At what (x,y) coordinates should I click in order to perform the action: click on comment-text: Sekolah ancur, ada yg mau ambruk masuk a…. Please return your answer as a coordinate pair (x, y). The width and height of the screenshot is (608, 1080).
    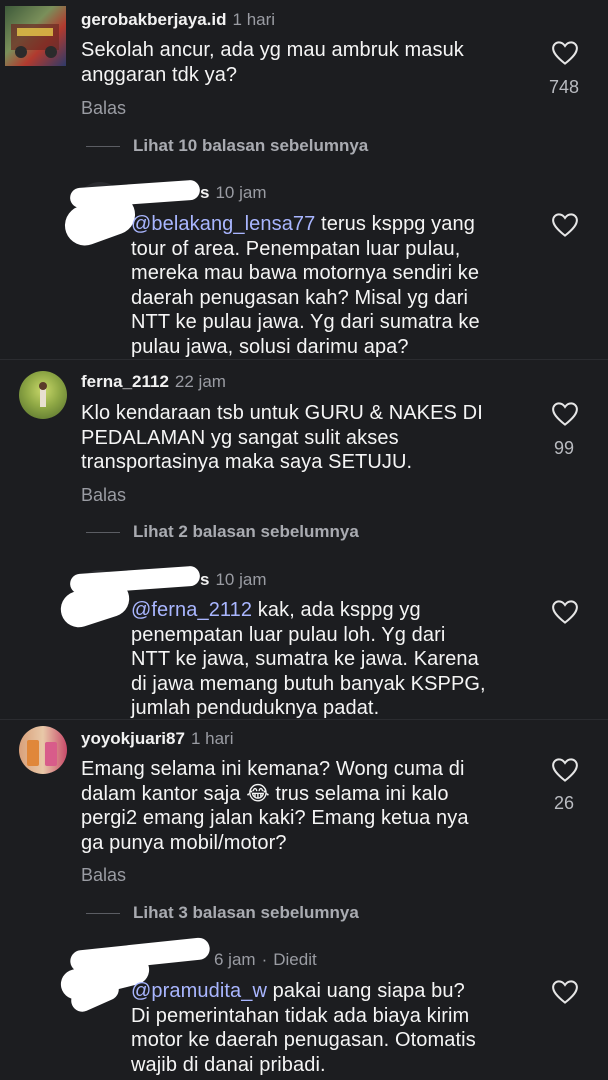
    Looking at the image, I should click on (272, 62).